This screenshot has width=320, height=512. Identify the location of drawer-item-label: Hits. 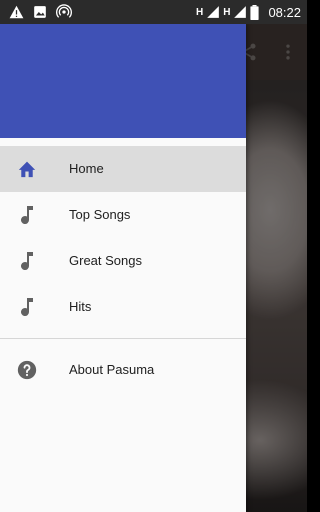
(80, 306).